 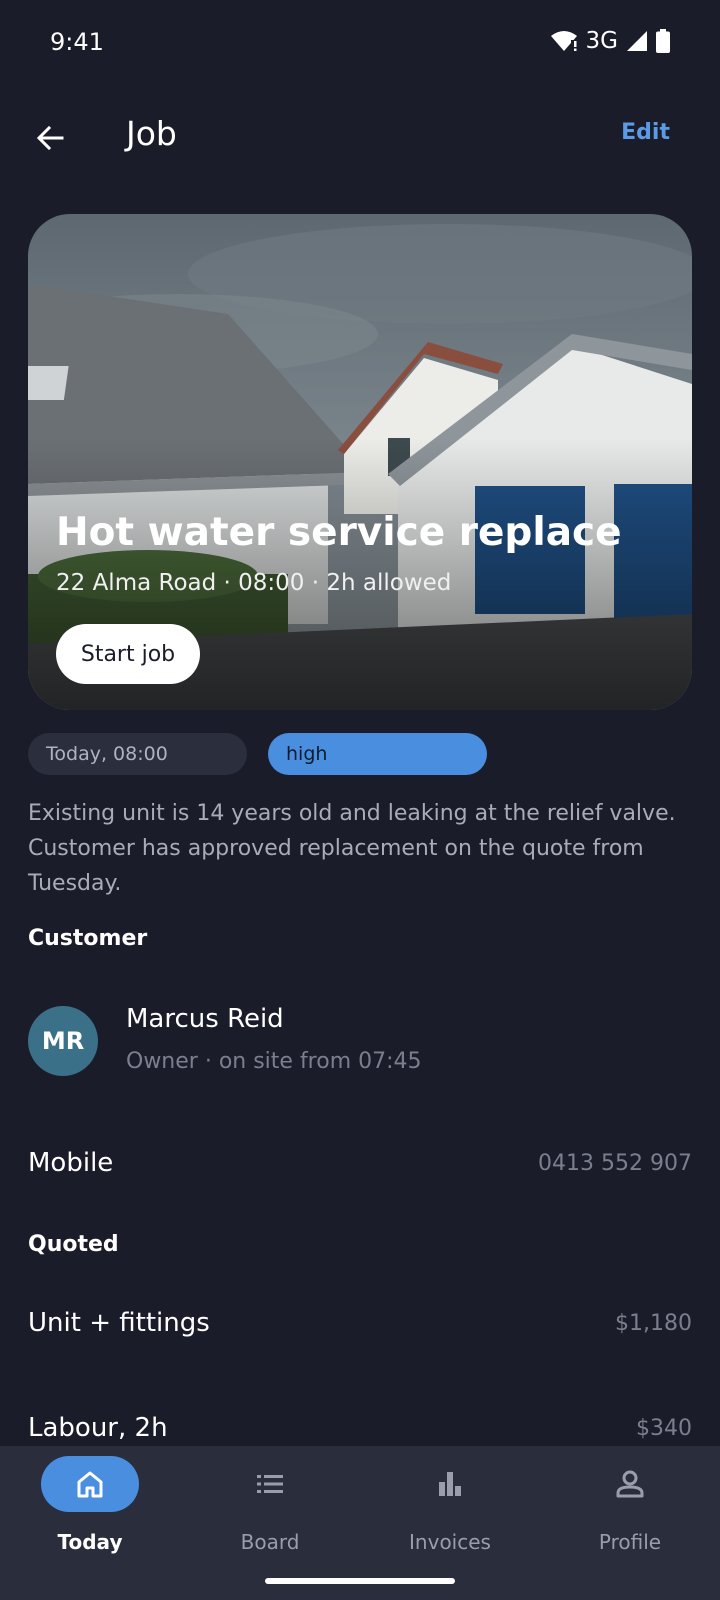 What do you see at coordinates (254, 583) in the screenshot?
I see `job-subtitle: 22 Alma Road · 08:00 · 2h allowed` at bounding box center [254, 583].